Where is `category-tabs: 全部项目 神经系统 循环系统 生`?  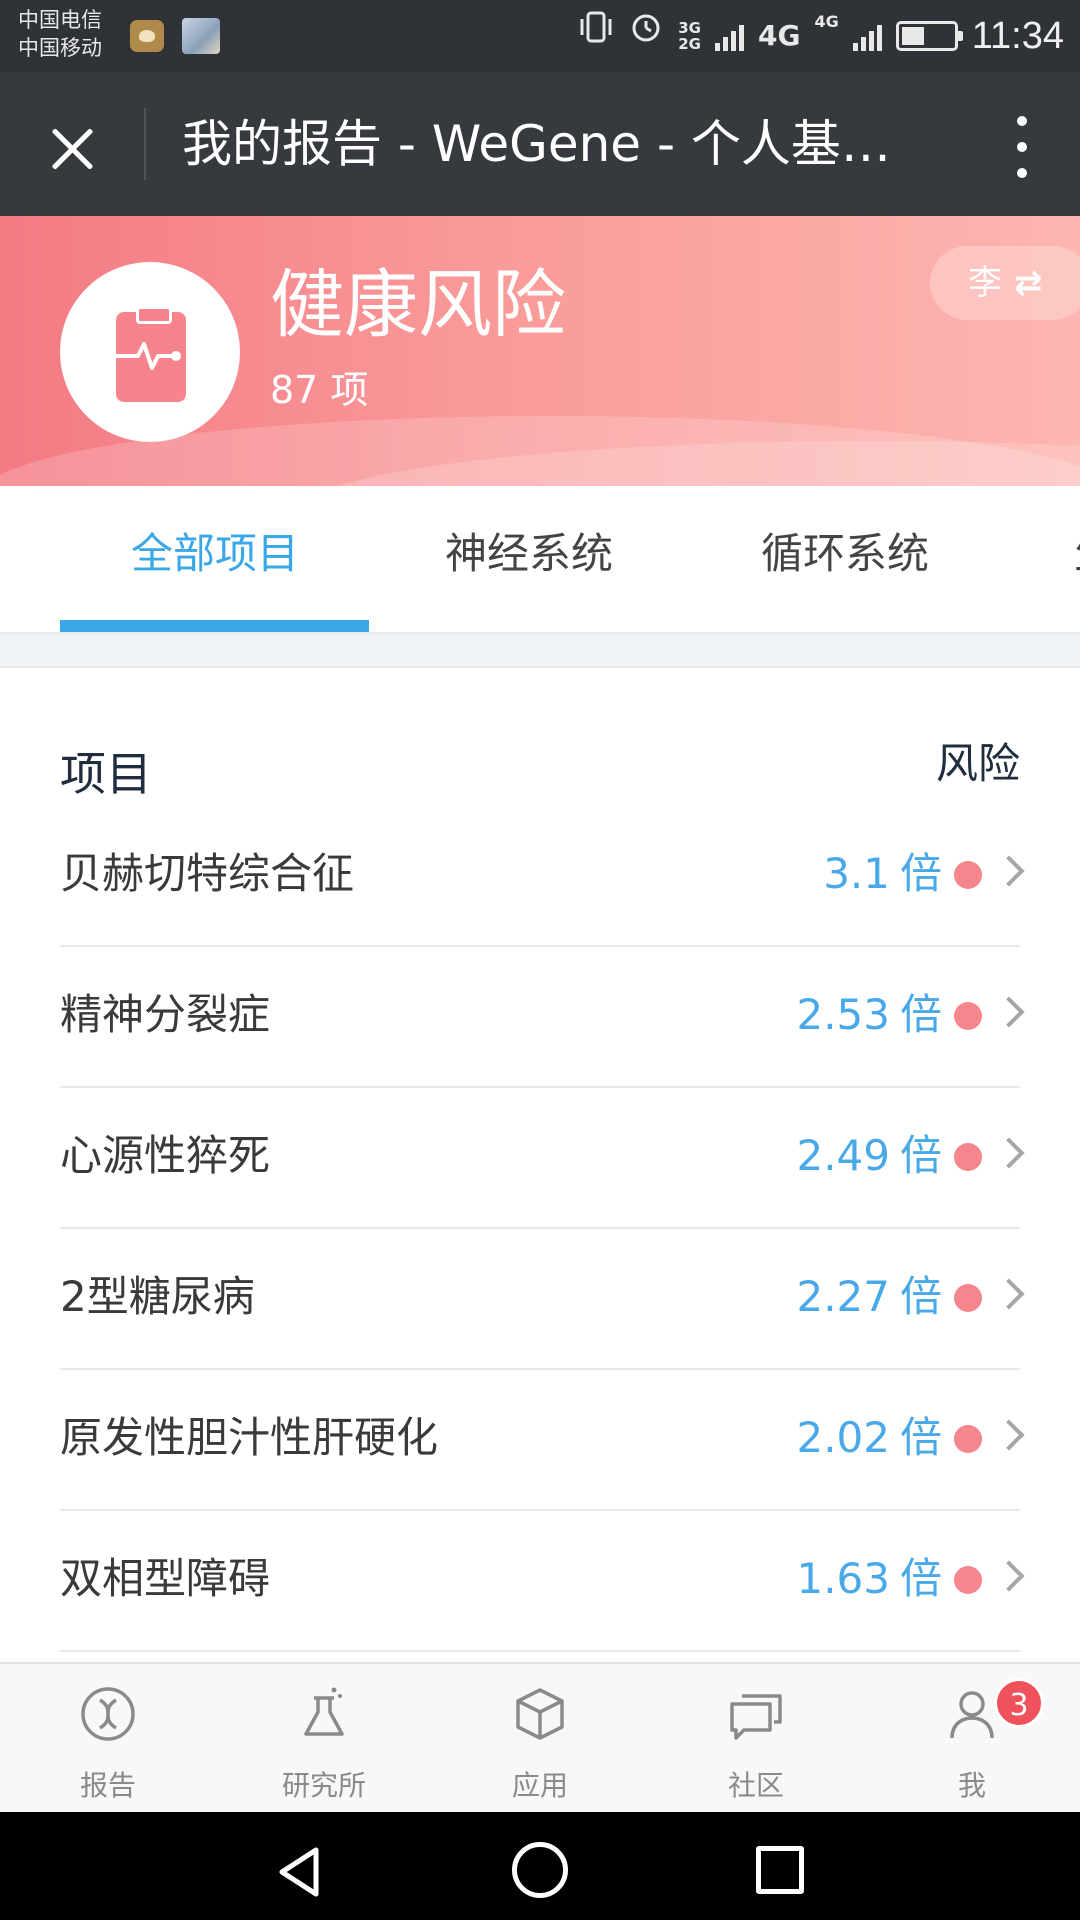
category-tabs: 全部项目 神经系统 循环系统 生 is located at coordinates (540, 560).